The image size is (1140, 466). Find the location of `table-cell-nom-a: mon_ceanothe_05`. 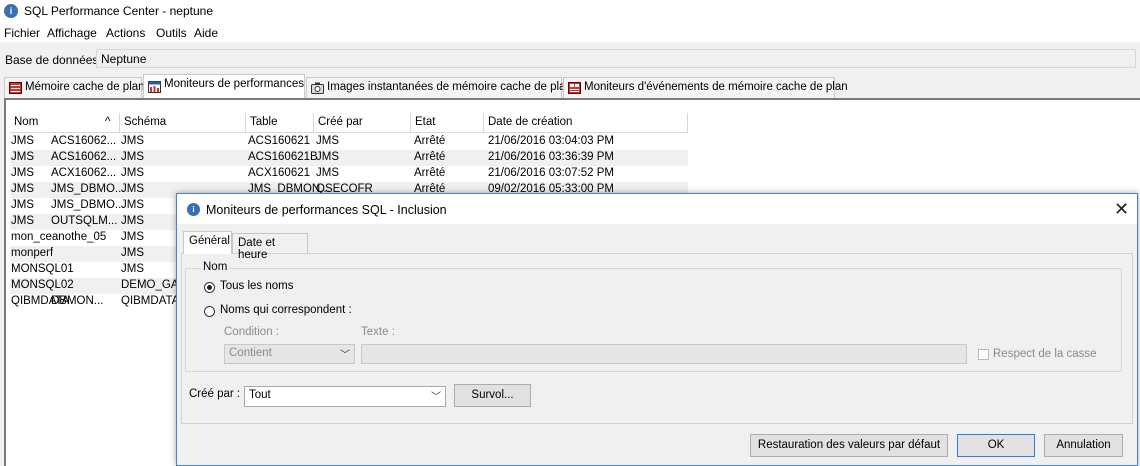

table-cell-nom-a: mon_ceanothe_05 is located at coordinates (59, 237).